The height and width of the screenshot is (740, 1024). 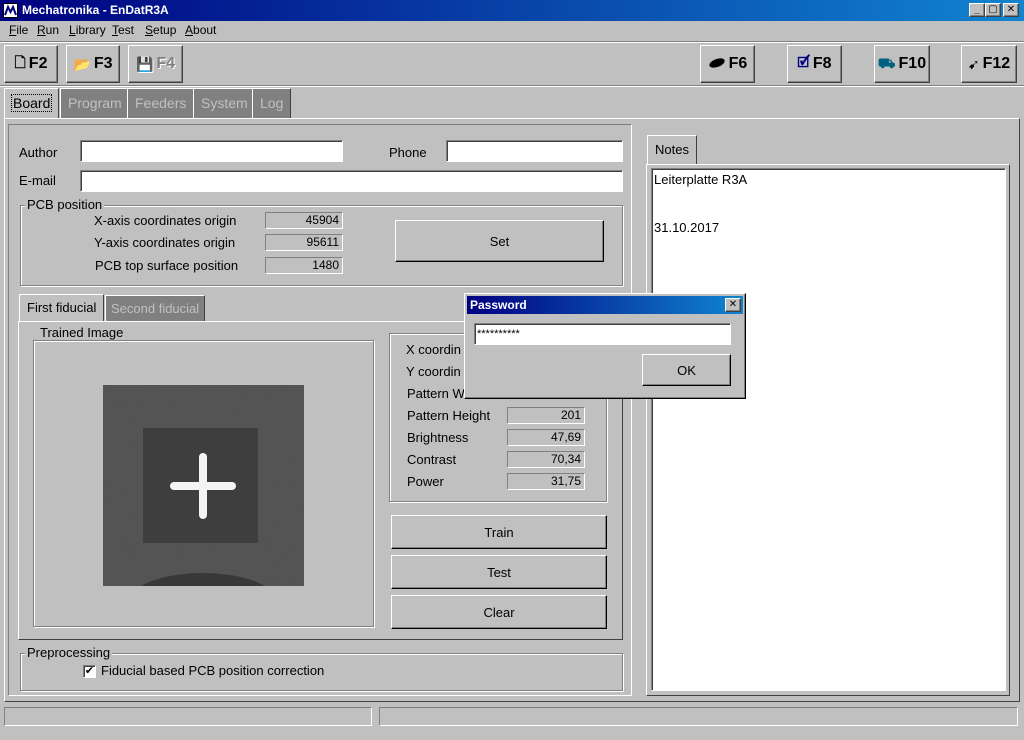 I want to click on notes-line-2: 31.10.2017, so click(x=687, y=227).